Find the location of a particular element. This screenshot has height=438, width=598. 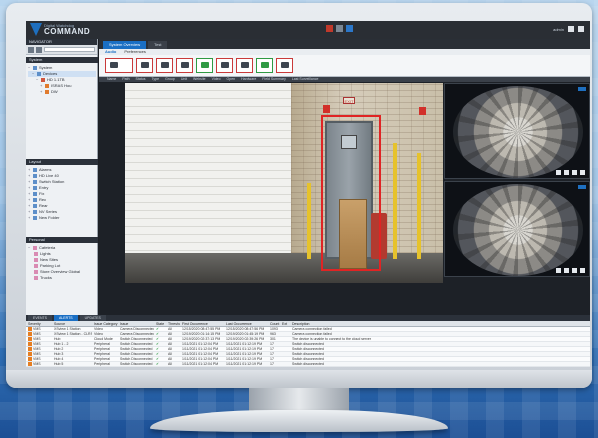

column-header: Last Surveillance is located at coordinates (305, 79).